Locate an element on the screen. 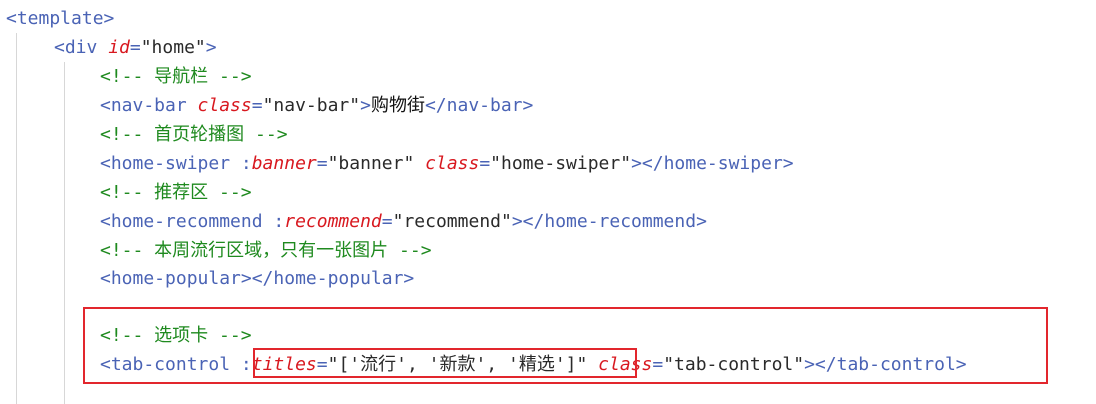  code-token-comment: <!-- 推荐区 --> is located at coordinates (176, 192).